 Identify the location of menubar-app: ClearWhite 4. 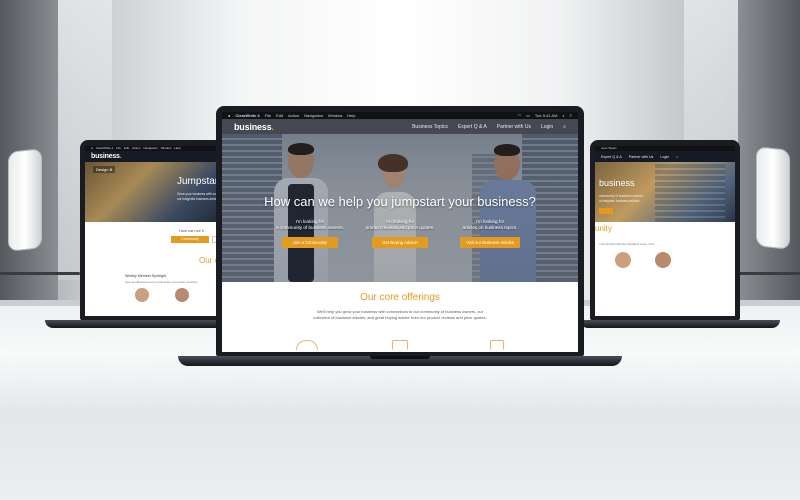
(247, 115).